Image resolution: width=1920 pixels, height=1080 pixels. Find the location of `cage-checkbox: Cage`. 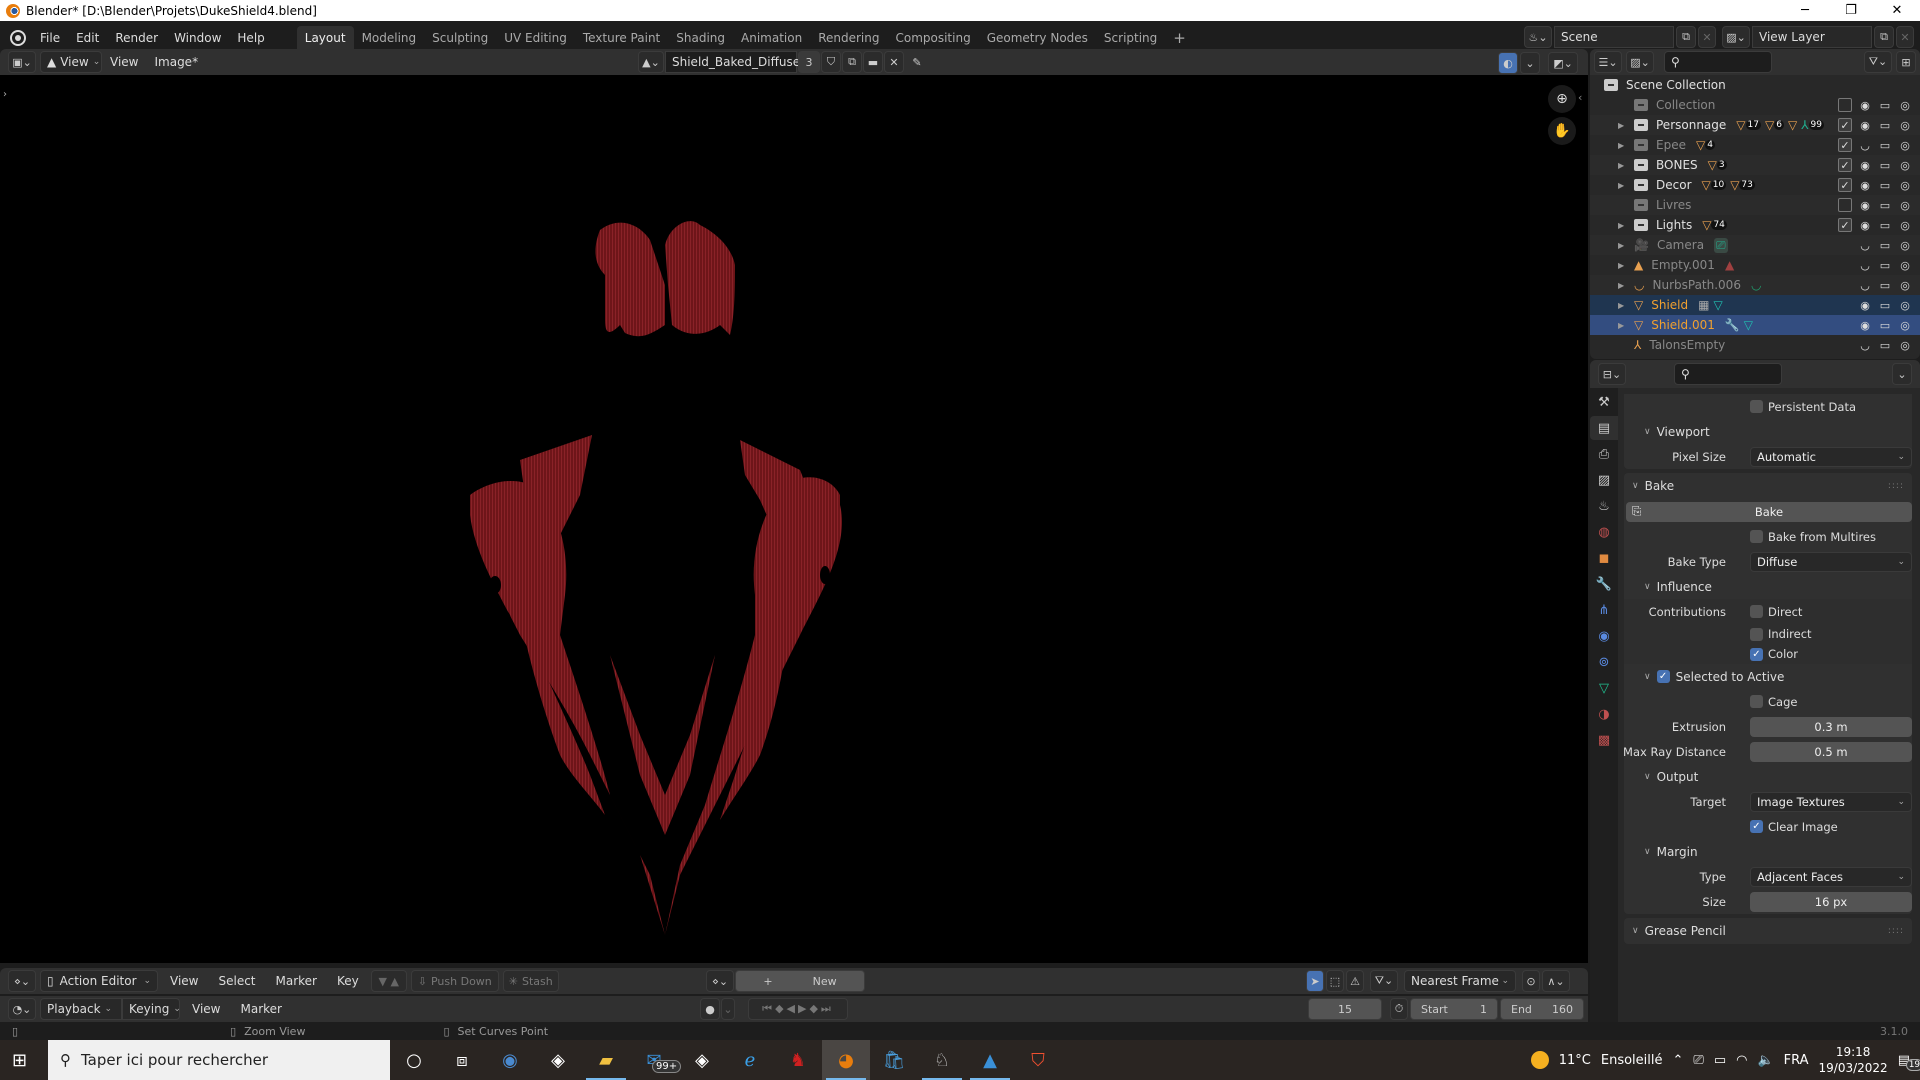

cage-checkbox: Cage is located at coordinates (1773, 702).